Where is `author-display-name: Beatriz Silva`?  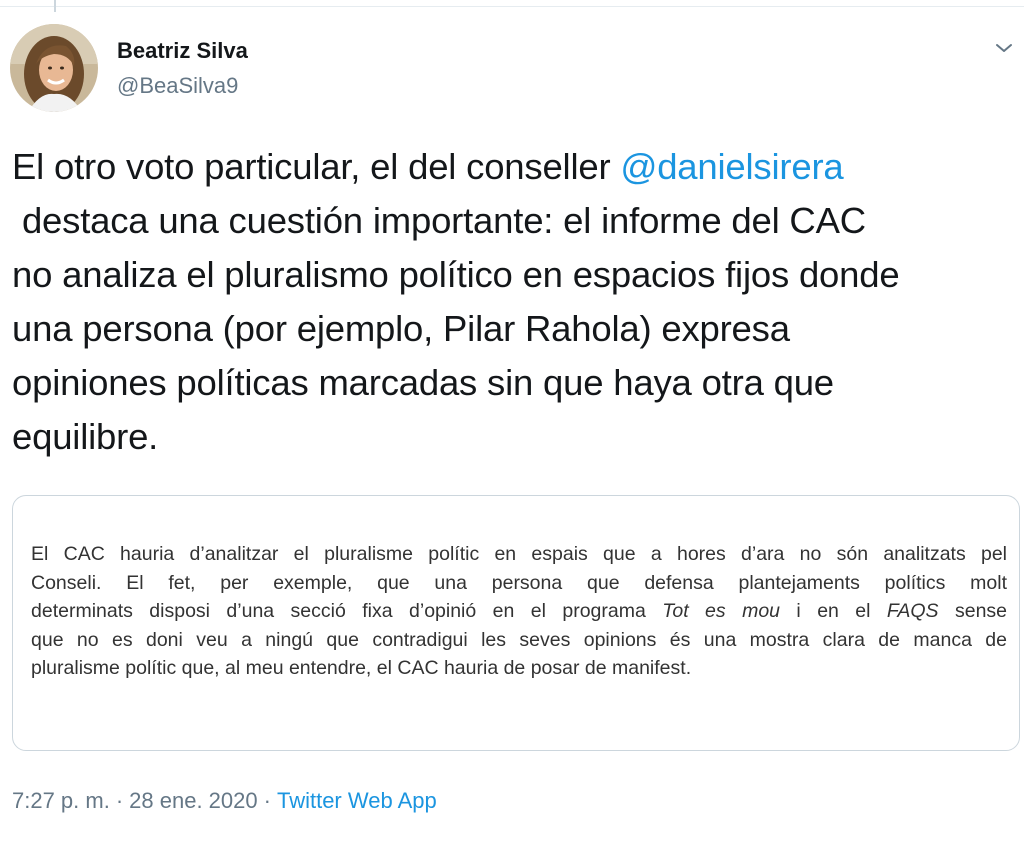
author-display-name: Beatriz Silva is located at coordinates (182, 51).